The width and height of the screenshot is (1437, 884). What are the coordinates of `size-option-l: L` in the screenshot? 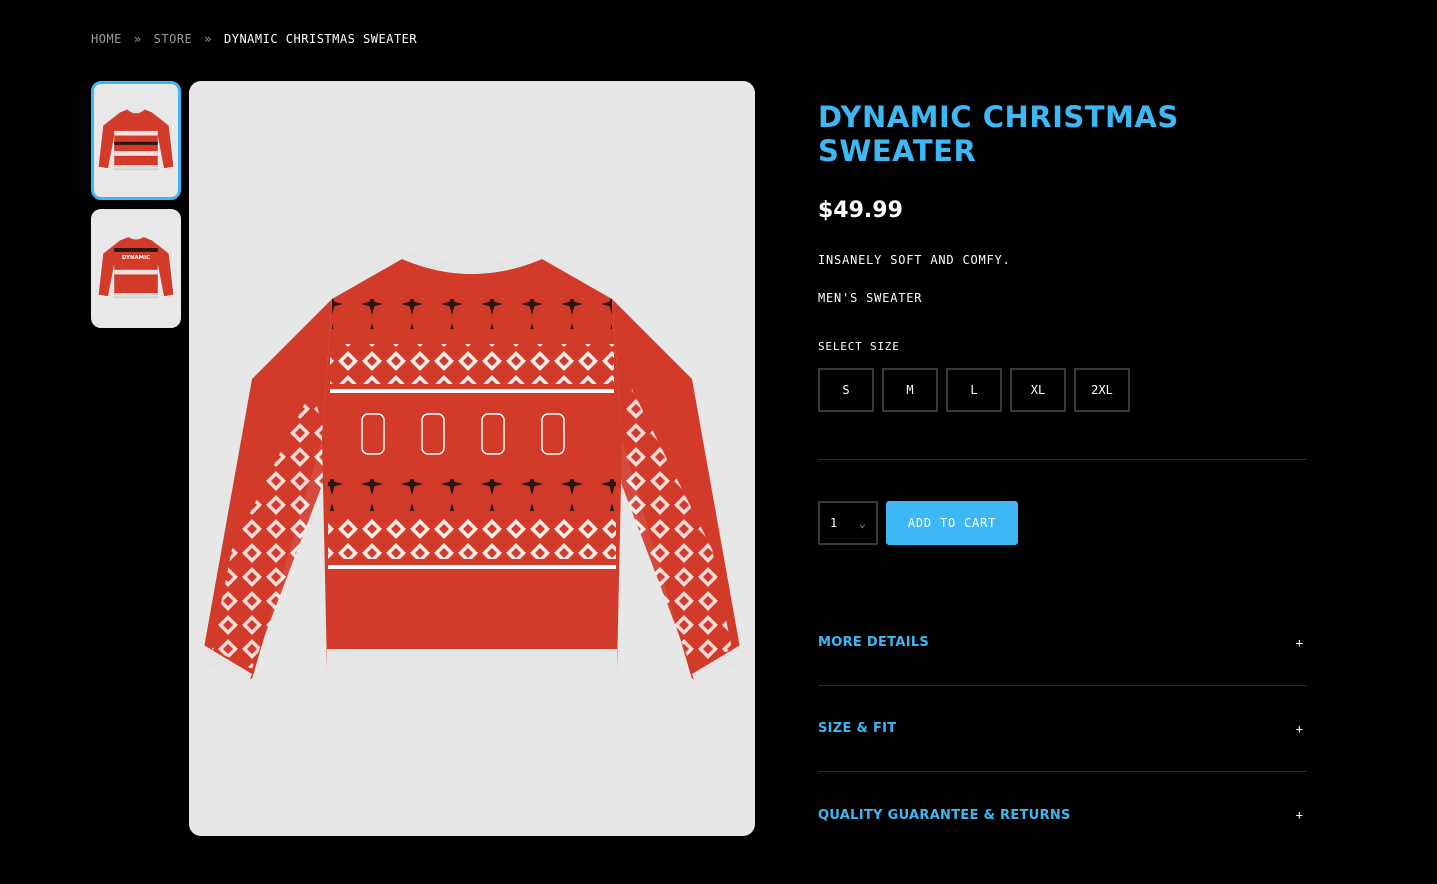 It's located at (974, 390).